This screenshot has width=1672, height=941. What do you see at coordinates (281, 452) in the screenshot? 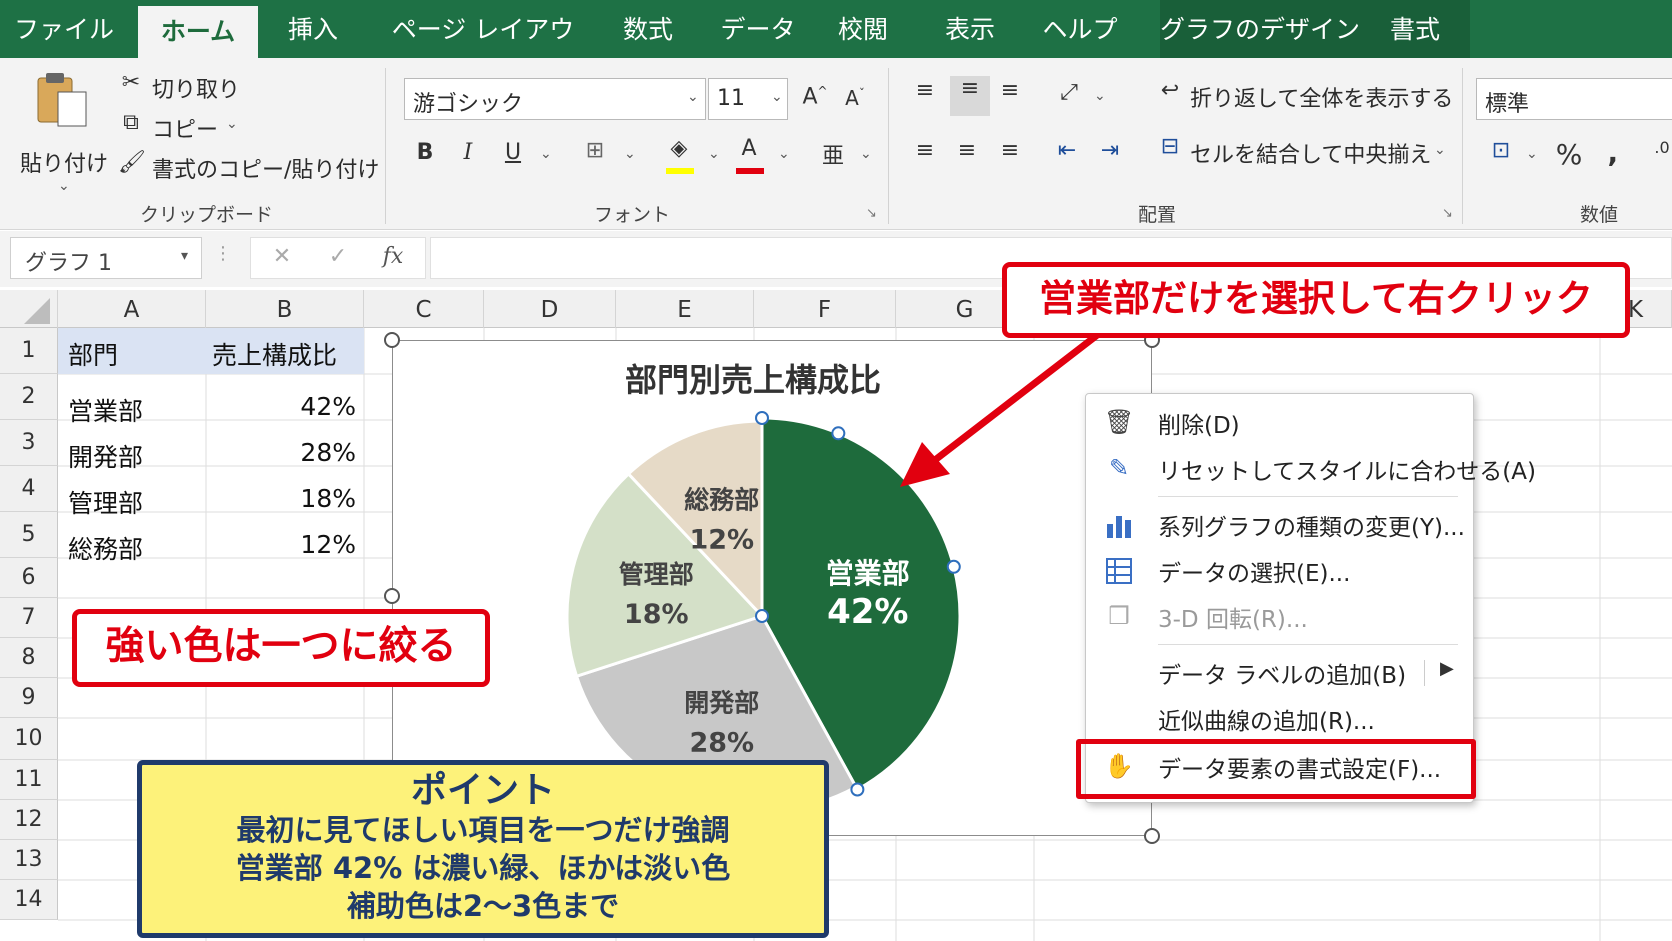
I see `table-cell: 28%` at bounding box center [281, 452].